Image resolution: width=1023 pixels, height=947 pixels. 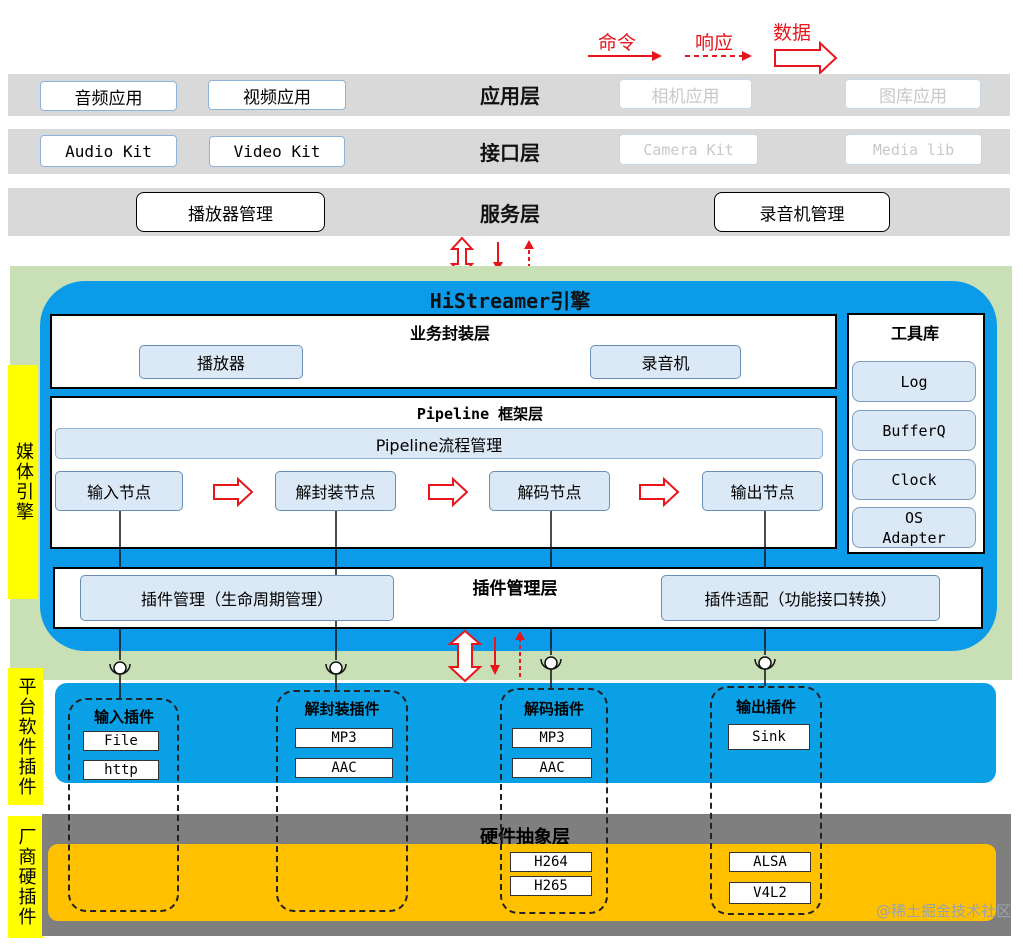 I want to click on v4l2-hw-box: V4L2, so click(x=770, y=893).